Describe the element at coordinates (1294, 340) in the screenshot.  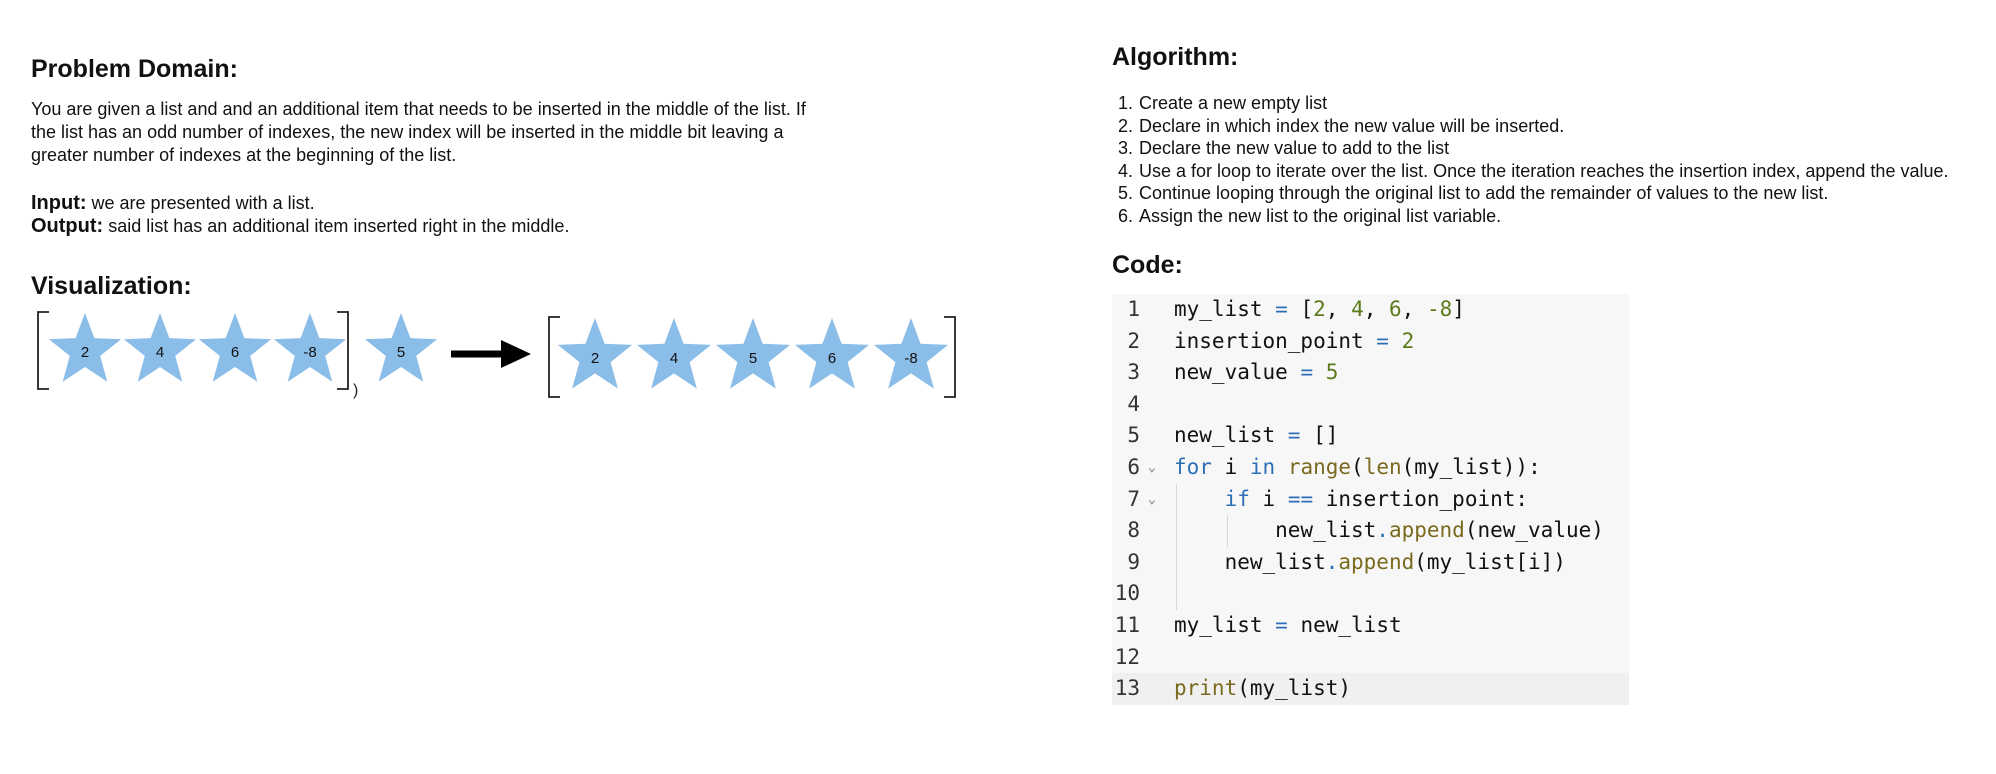
I see `code-text: insertion_point = 2` at that location.